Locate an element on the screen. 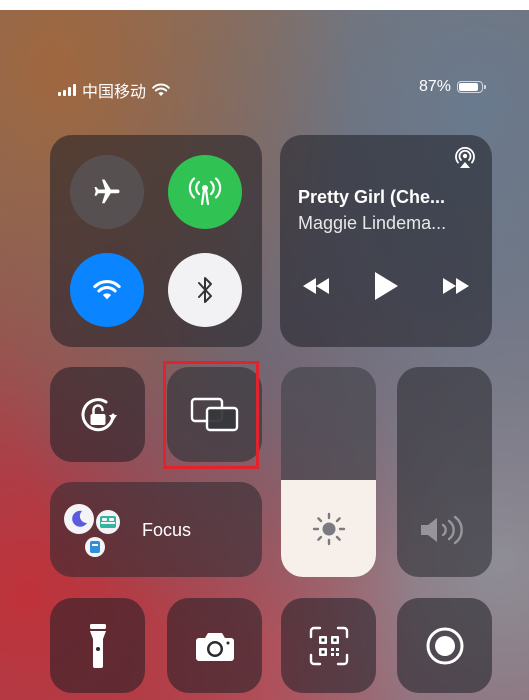 Image resolution: width=529 pixels, height=700 pixels. qr-code-scanner-icon is located at coordinates (328, 645).